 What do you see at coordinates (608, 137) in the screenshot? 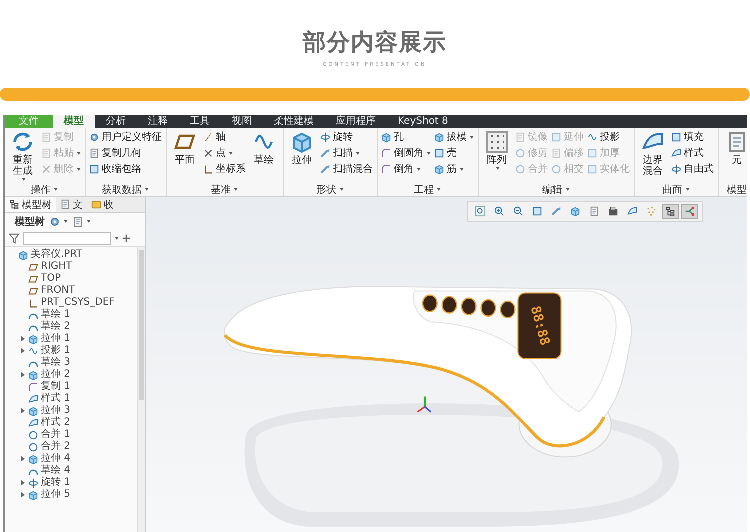
I see `ribbon-button: 投影` at bounding box center [608, 137].